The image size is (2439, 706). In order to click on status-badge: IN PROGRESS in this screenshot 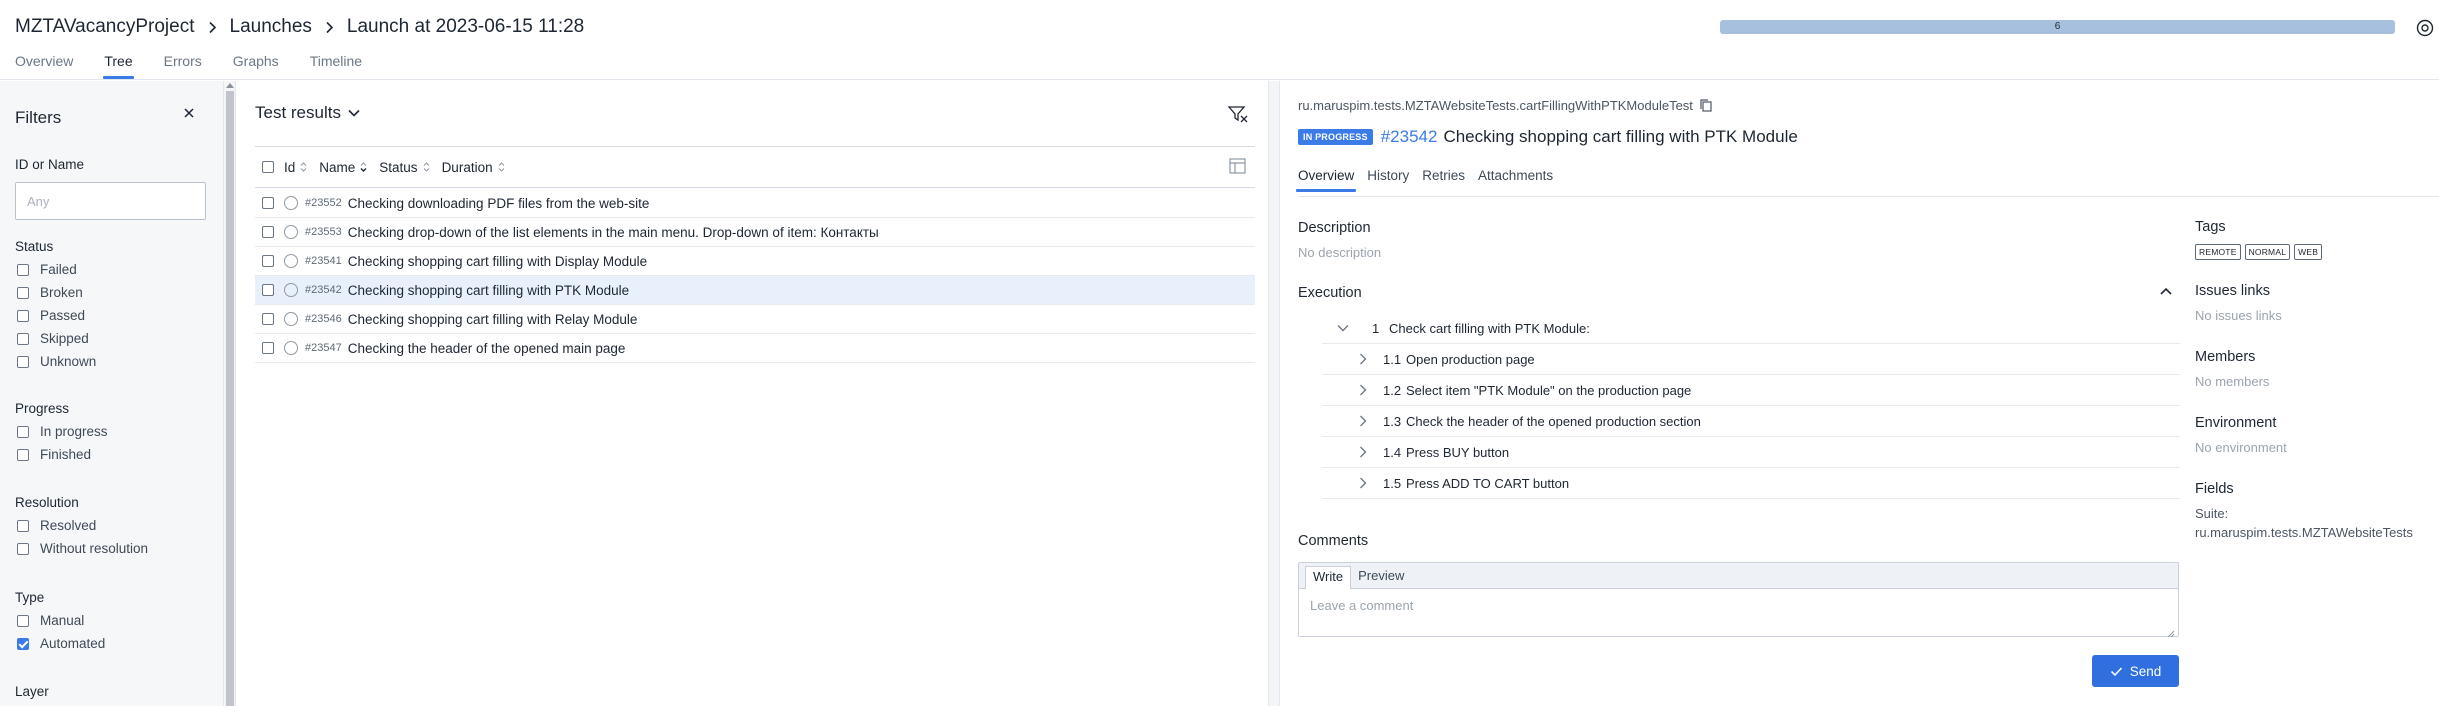, I will do `click(1335, 137)`.